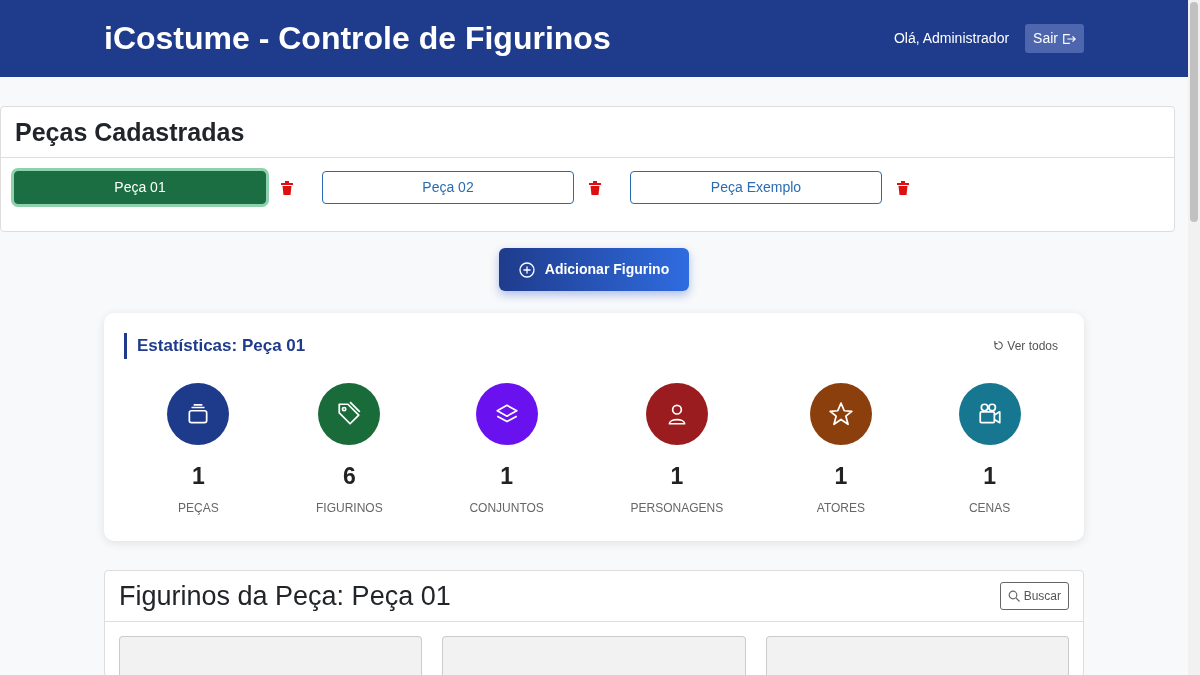  I want to click on stat-label: PERSONAGENS, so click(677, 508).